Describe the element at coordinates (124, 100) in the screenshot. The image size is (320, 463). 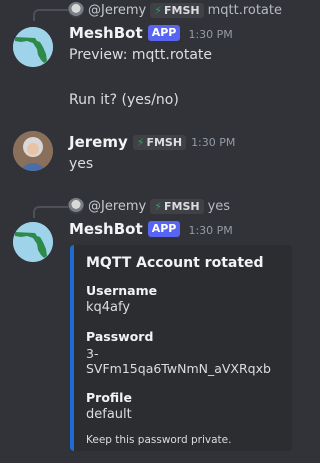
I see `message-text: Run it? (yes/no)` at that location.